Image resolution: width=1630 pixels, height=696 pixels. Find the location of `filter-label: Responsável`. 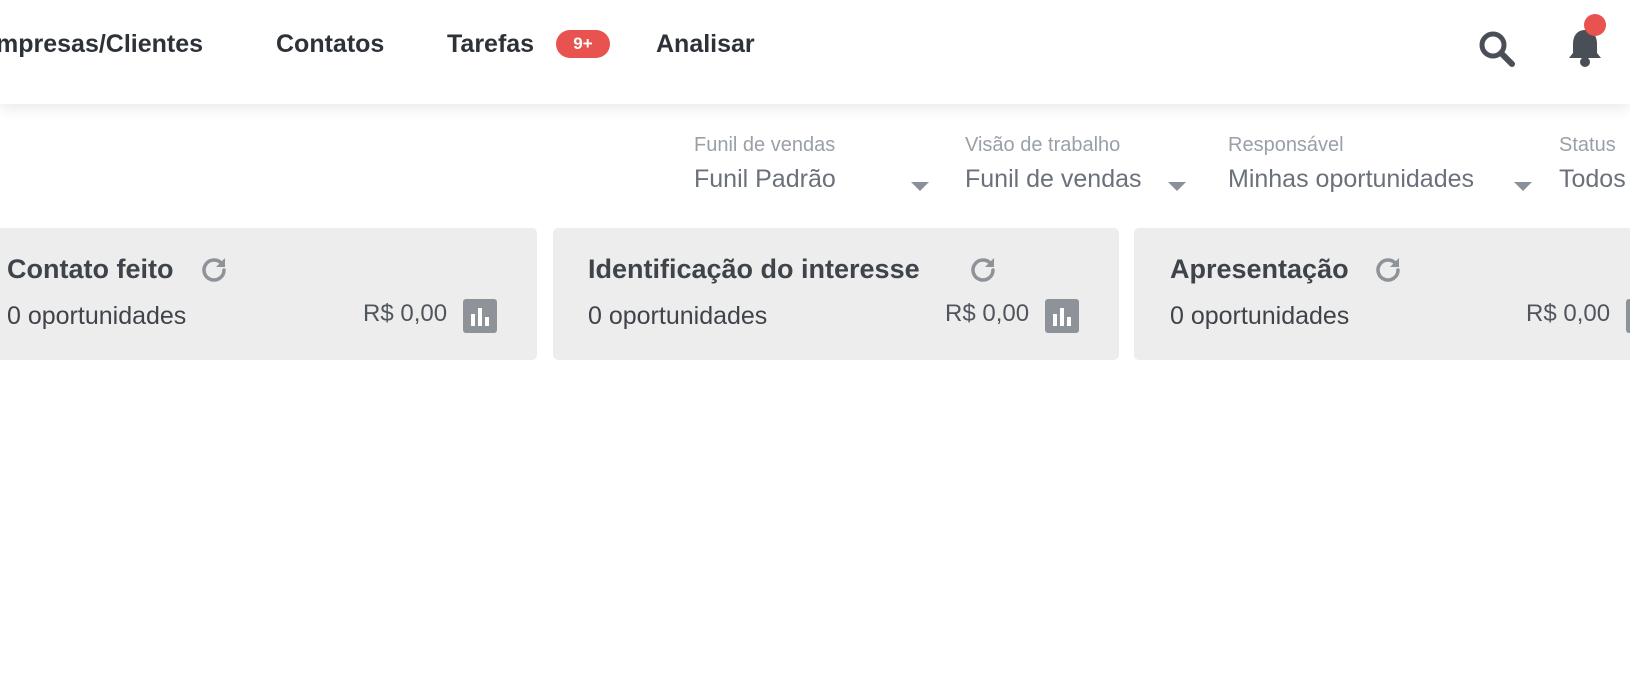

filter-label: Responsável is located at coordinates (1286, 145).